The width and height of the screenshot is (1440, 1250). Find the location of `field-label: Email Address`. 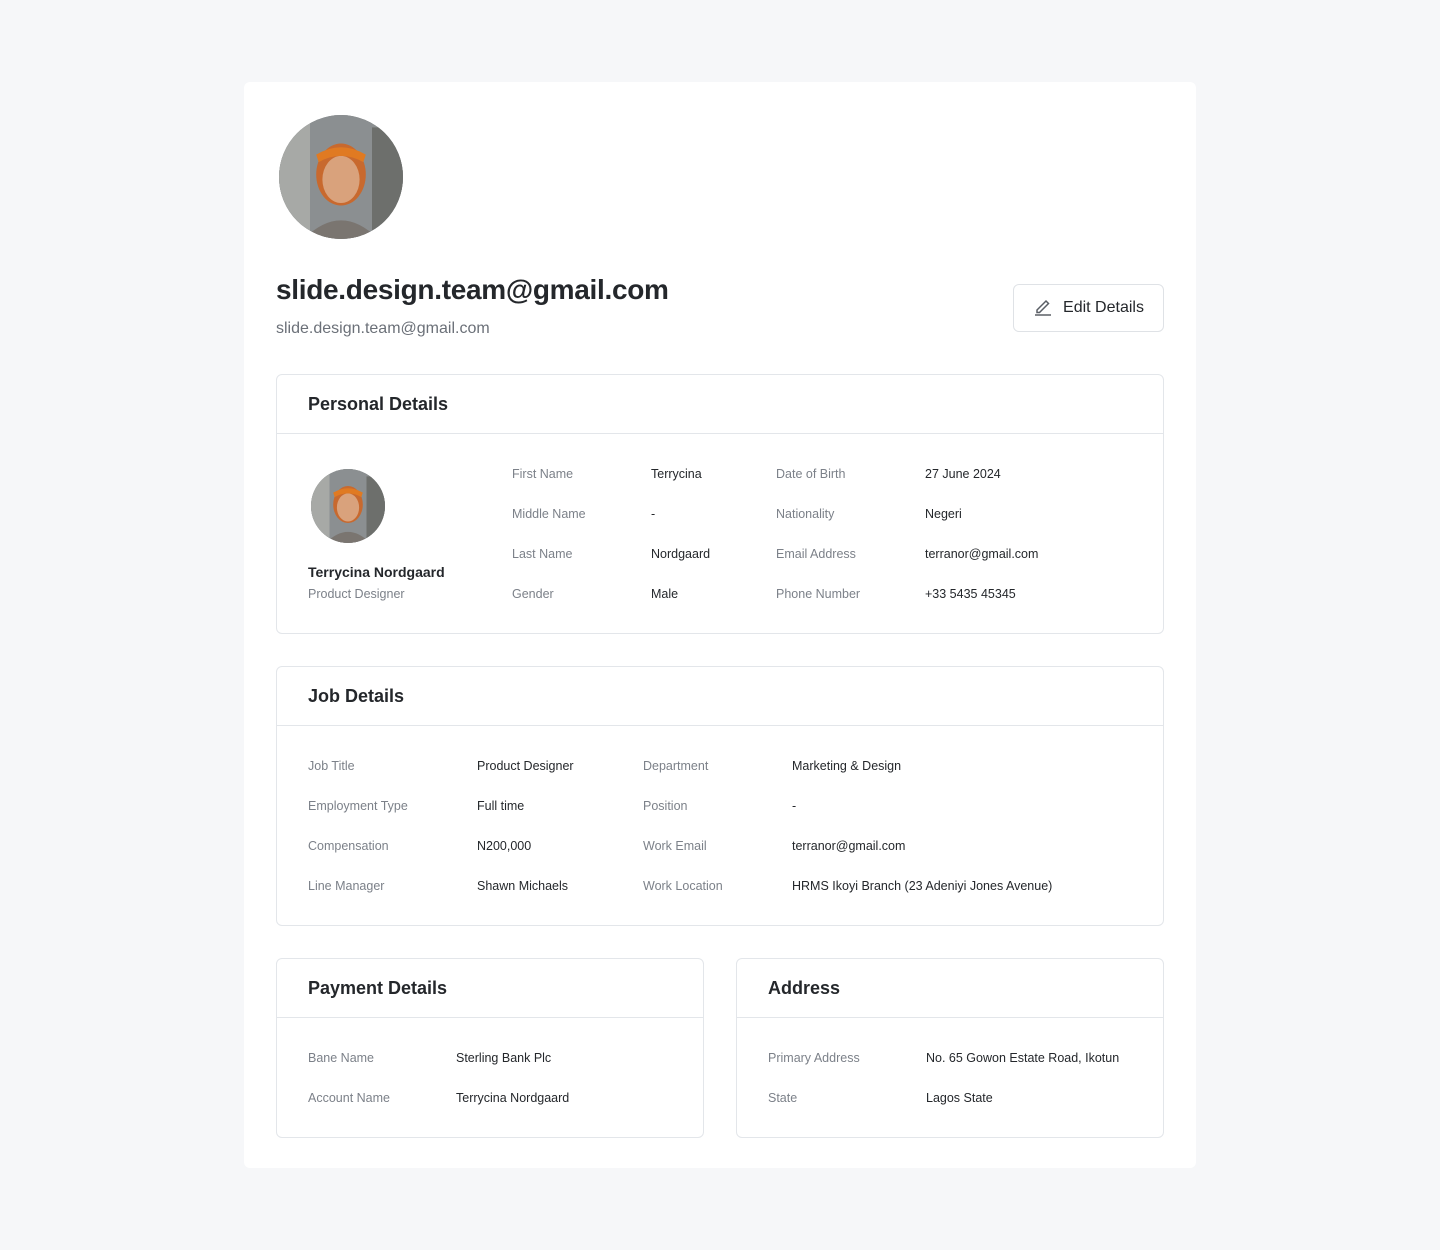

field-label: Email Address is located at coordinates (816, 554).